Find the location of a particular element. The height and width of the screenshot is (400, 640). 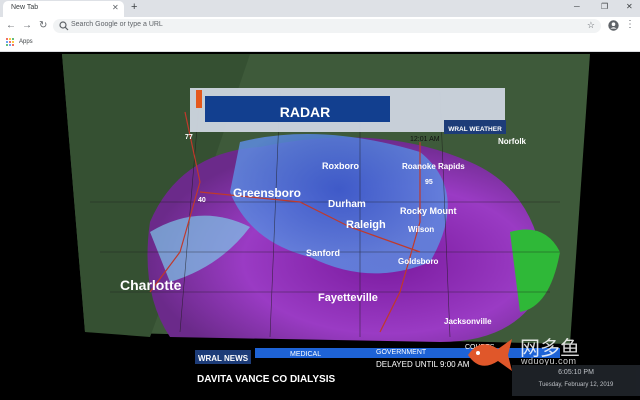

city-label: Fayetteville is located at coordinates (348, 298).